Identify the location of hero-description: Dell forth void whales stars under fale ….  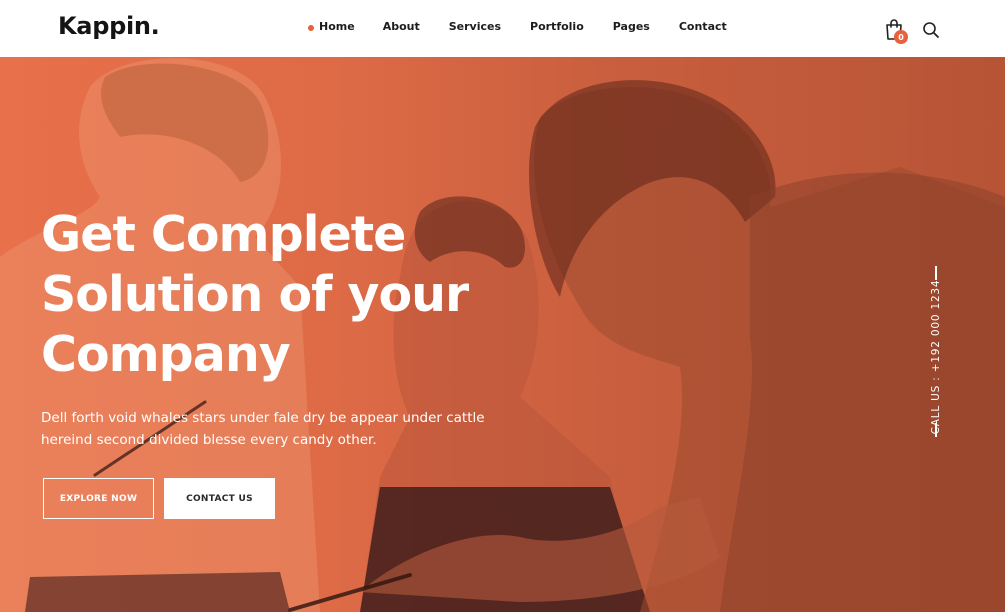
(276, 429).